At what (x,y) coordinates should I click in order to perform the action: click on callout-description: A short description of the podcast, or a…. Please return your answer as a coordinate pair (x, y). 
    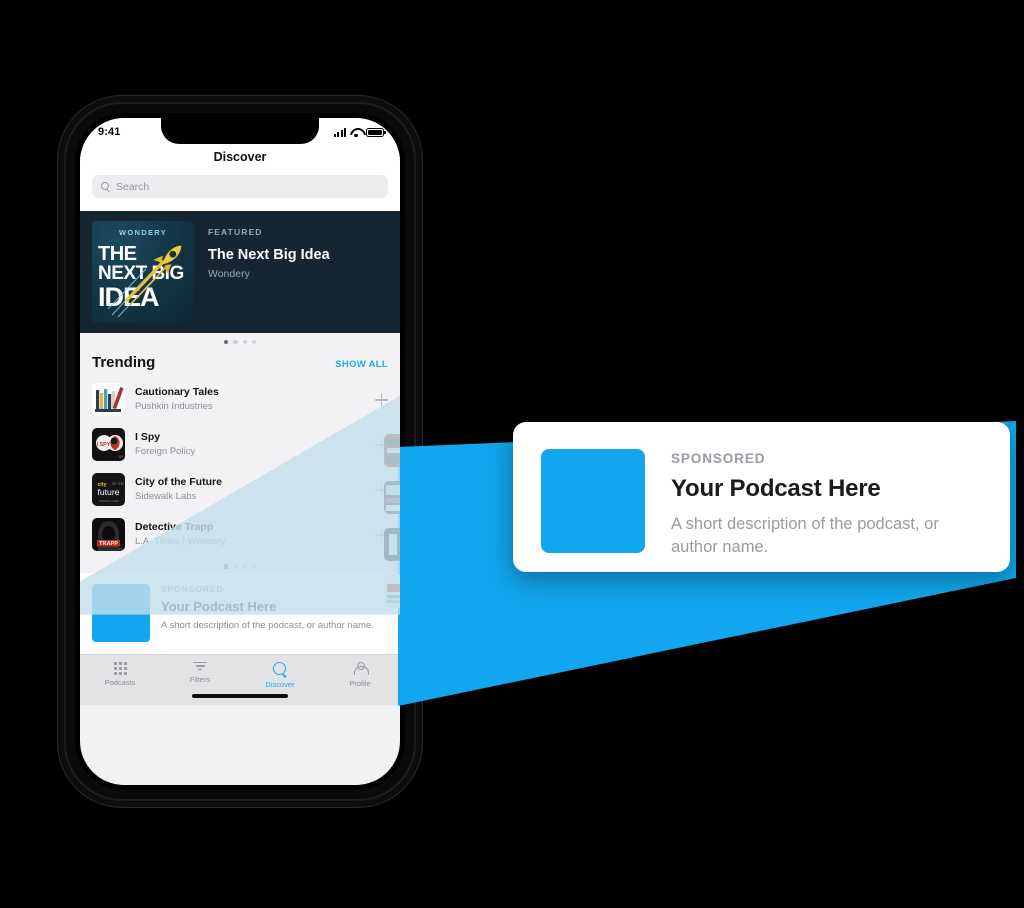
    Looking at the image, I should click on (805, 536).